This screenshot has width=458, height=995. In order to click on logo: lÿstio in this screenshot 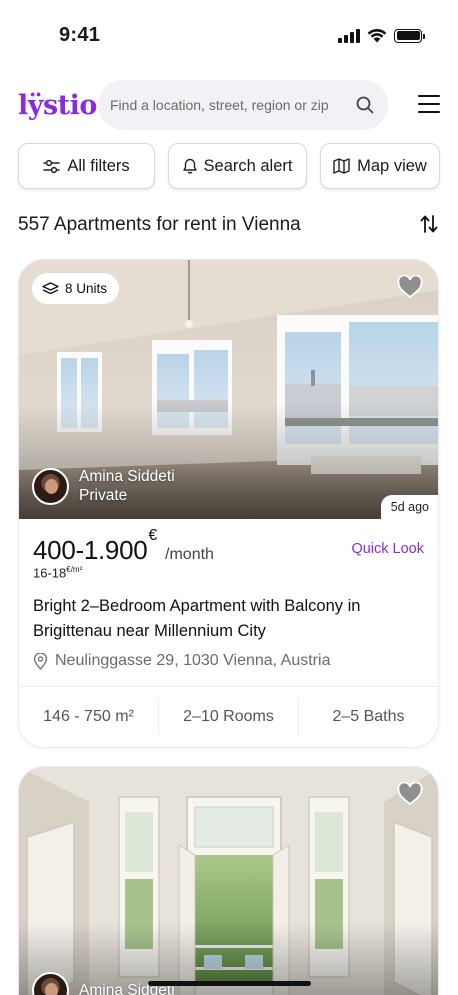, I will do `click(57, 105)`.